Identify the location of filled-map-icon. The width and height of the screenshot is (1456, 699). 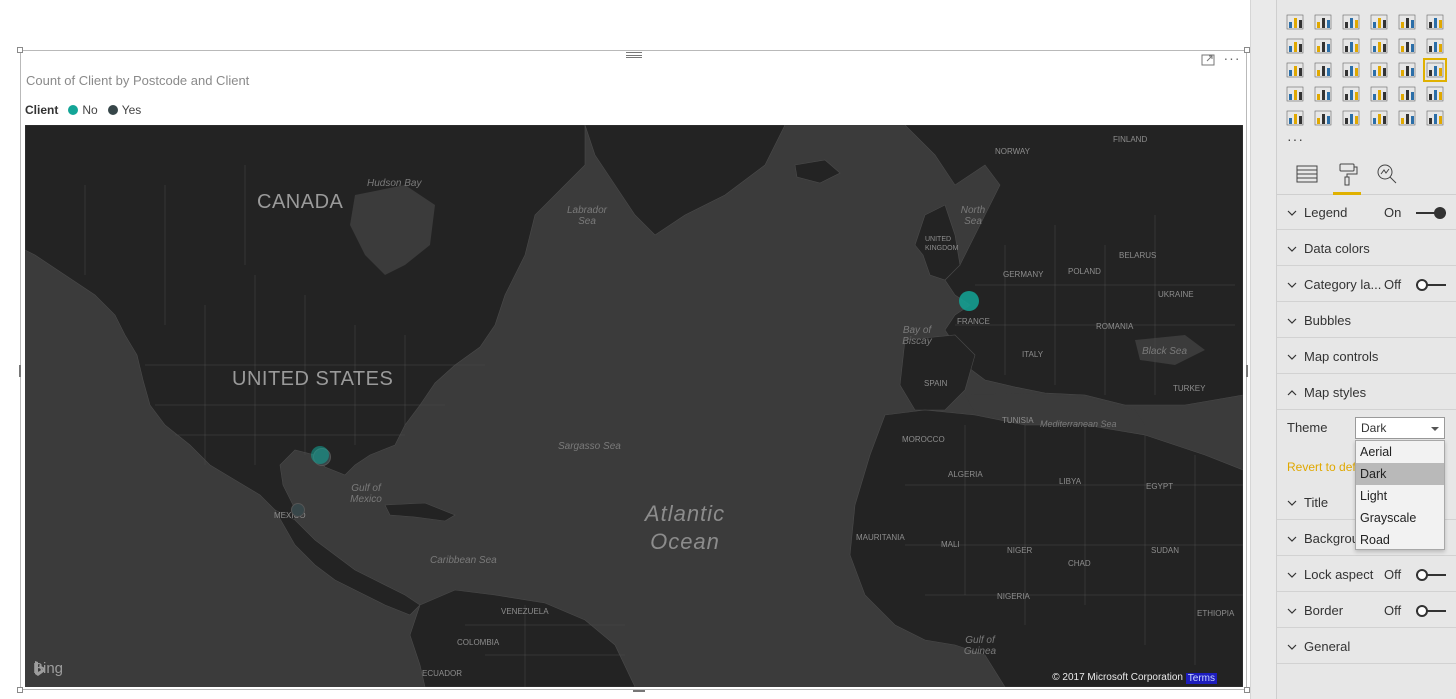
(1295, 94).